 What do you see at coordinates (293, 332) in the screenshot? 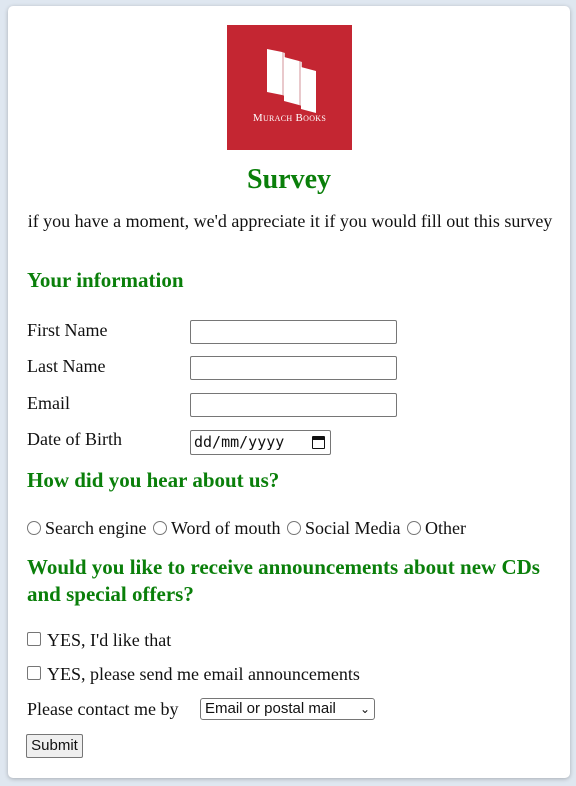
I see `first-name-input` at bounding box center [293, 332].